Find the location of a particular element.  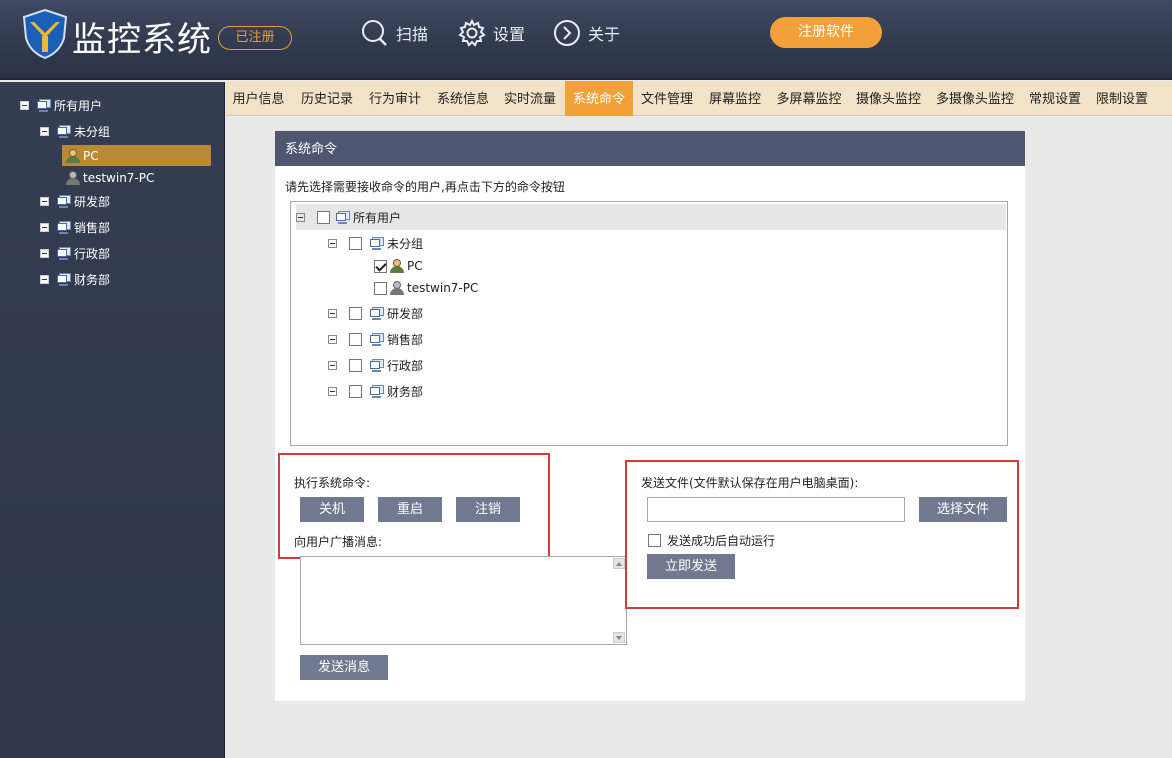

tab-file-management: 文件管理 is located at coordinates (667, 98).